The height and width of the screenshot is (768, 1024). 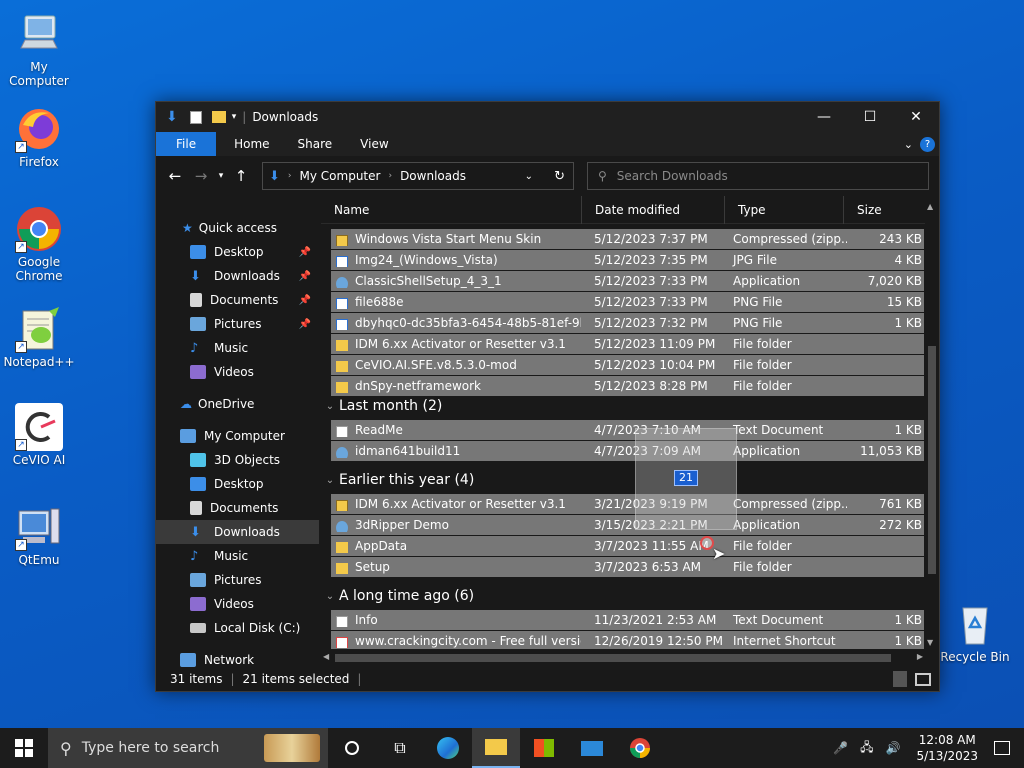 What do you see at coordinates (237, 556) in the screenshot?
I see `nav-pc-music: ♪ Music` at bounding box center [237, 556].